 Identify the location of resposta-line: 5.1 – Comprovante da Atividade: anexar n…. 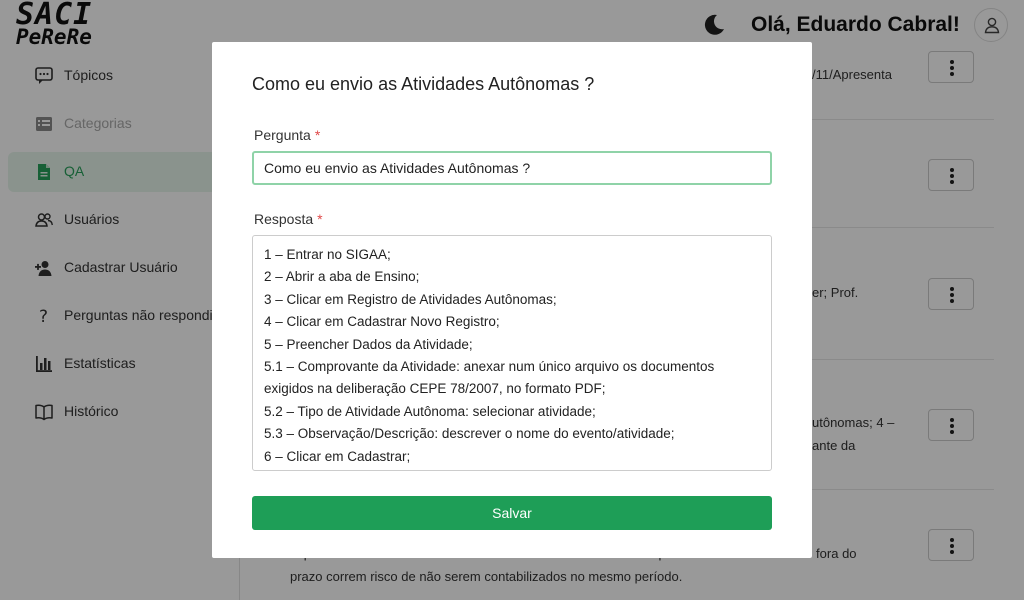
(489, 367).